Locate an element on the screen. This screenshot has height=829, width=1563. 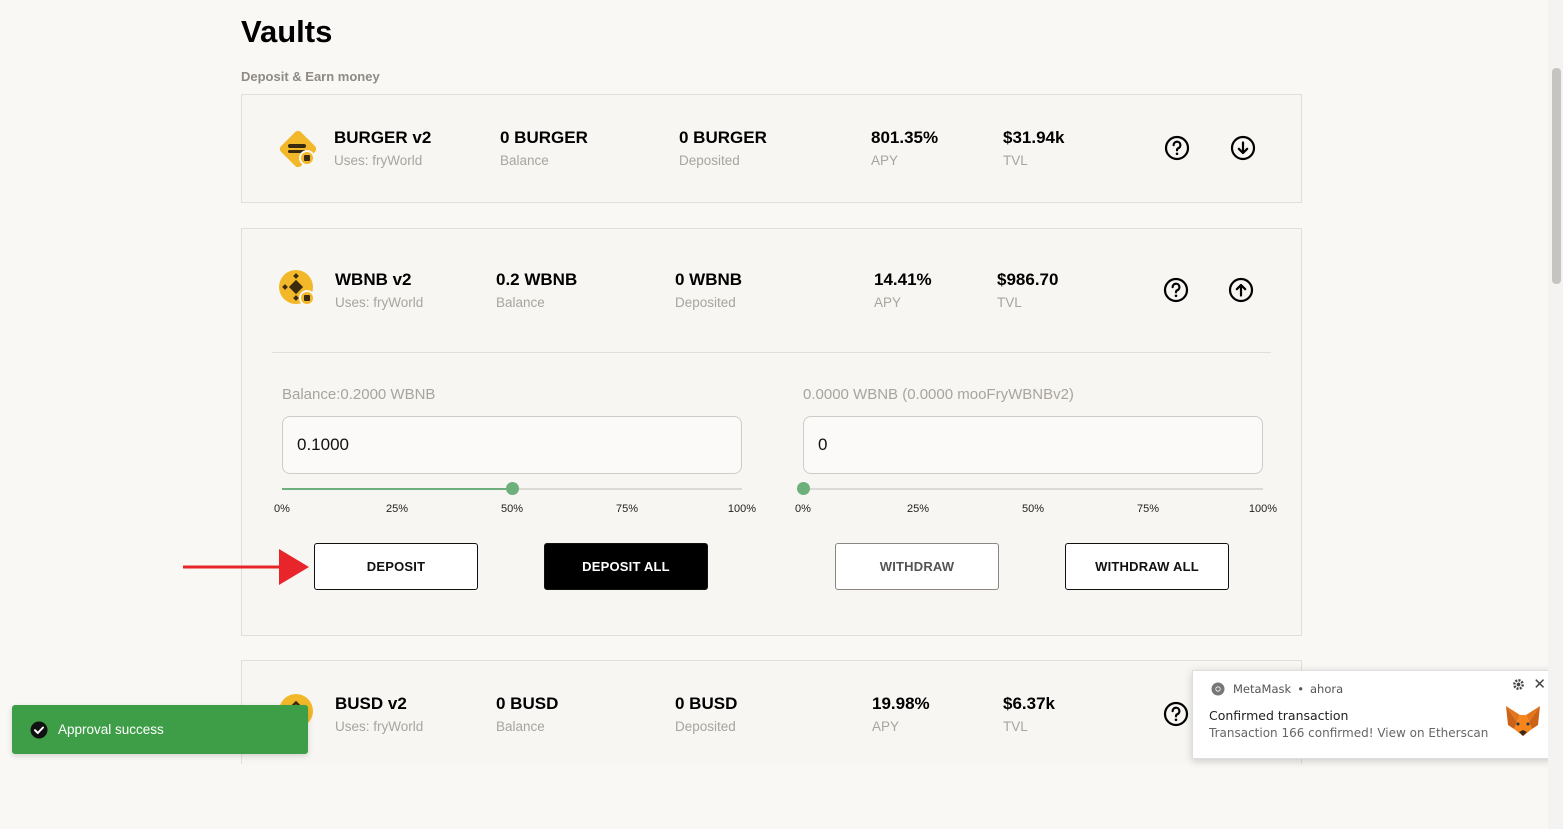
arrow-up-circle-icon is located at coordinates (1241, 290).